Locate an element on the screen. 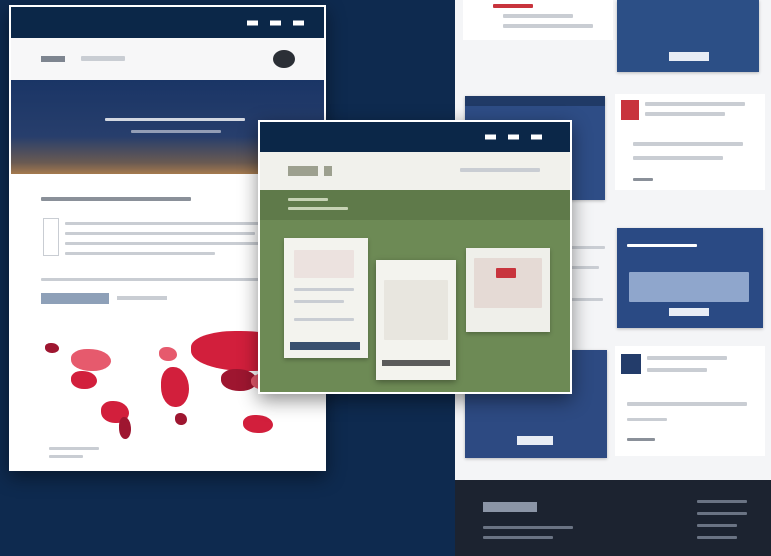  user-avatar-icon is located at coordinates (284, 59).